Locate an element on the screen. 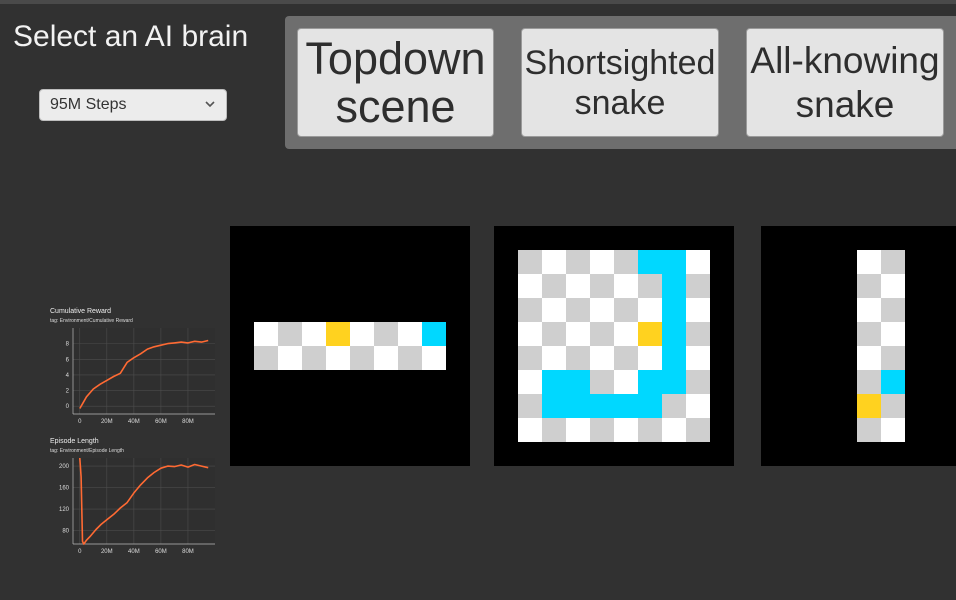 This screenshot has height=600, width=956. y-tick-label: 200 is located at coordinates (64, 467).